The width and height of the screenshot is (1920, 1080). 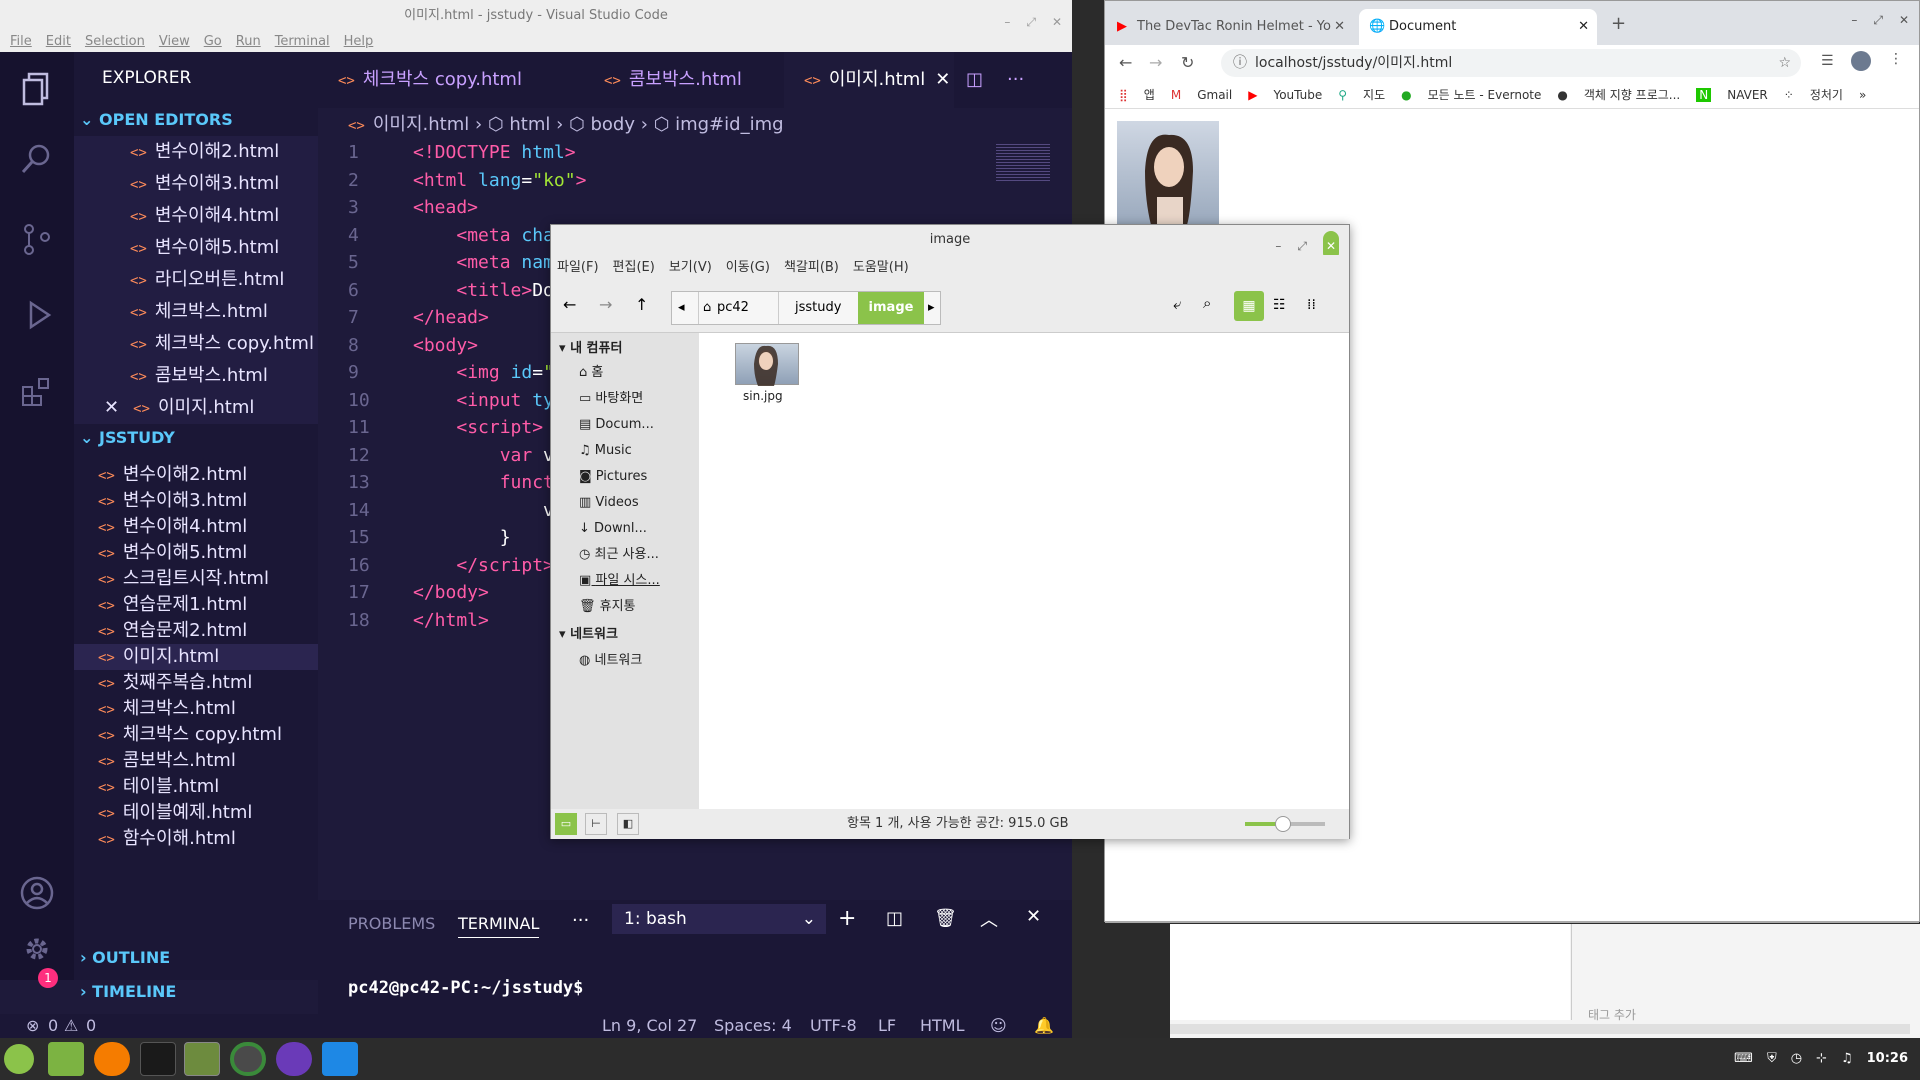 What do you see at coordinates (196, 344) in the screenshot?
I see `open-editor-item: <> 체크박스 copy.html` at bounding box center [196, 344].